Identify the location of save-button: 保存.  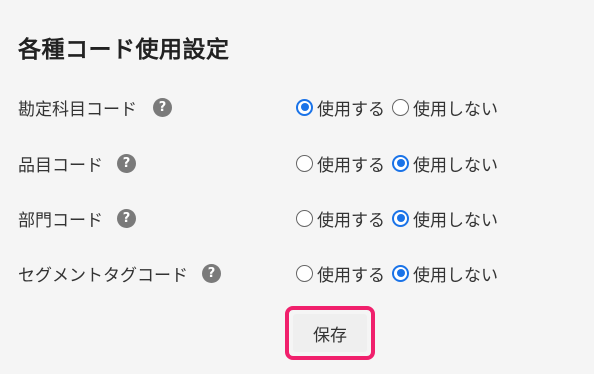
(330, 333).